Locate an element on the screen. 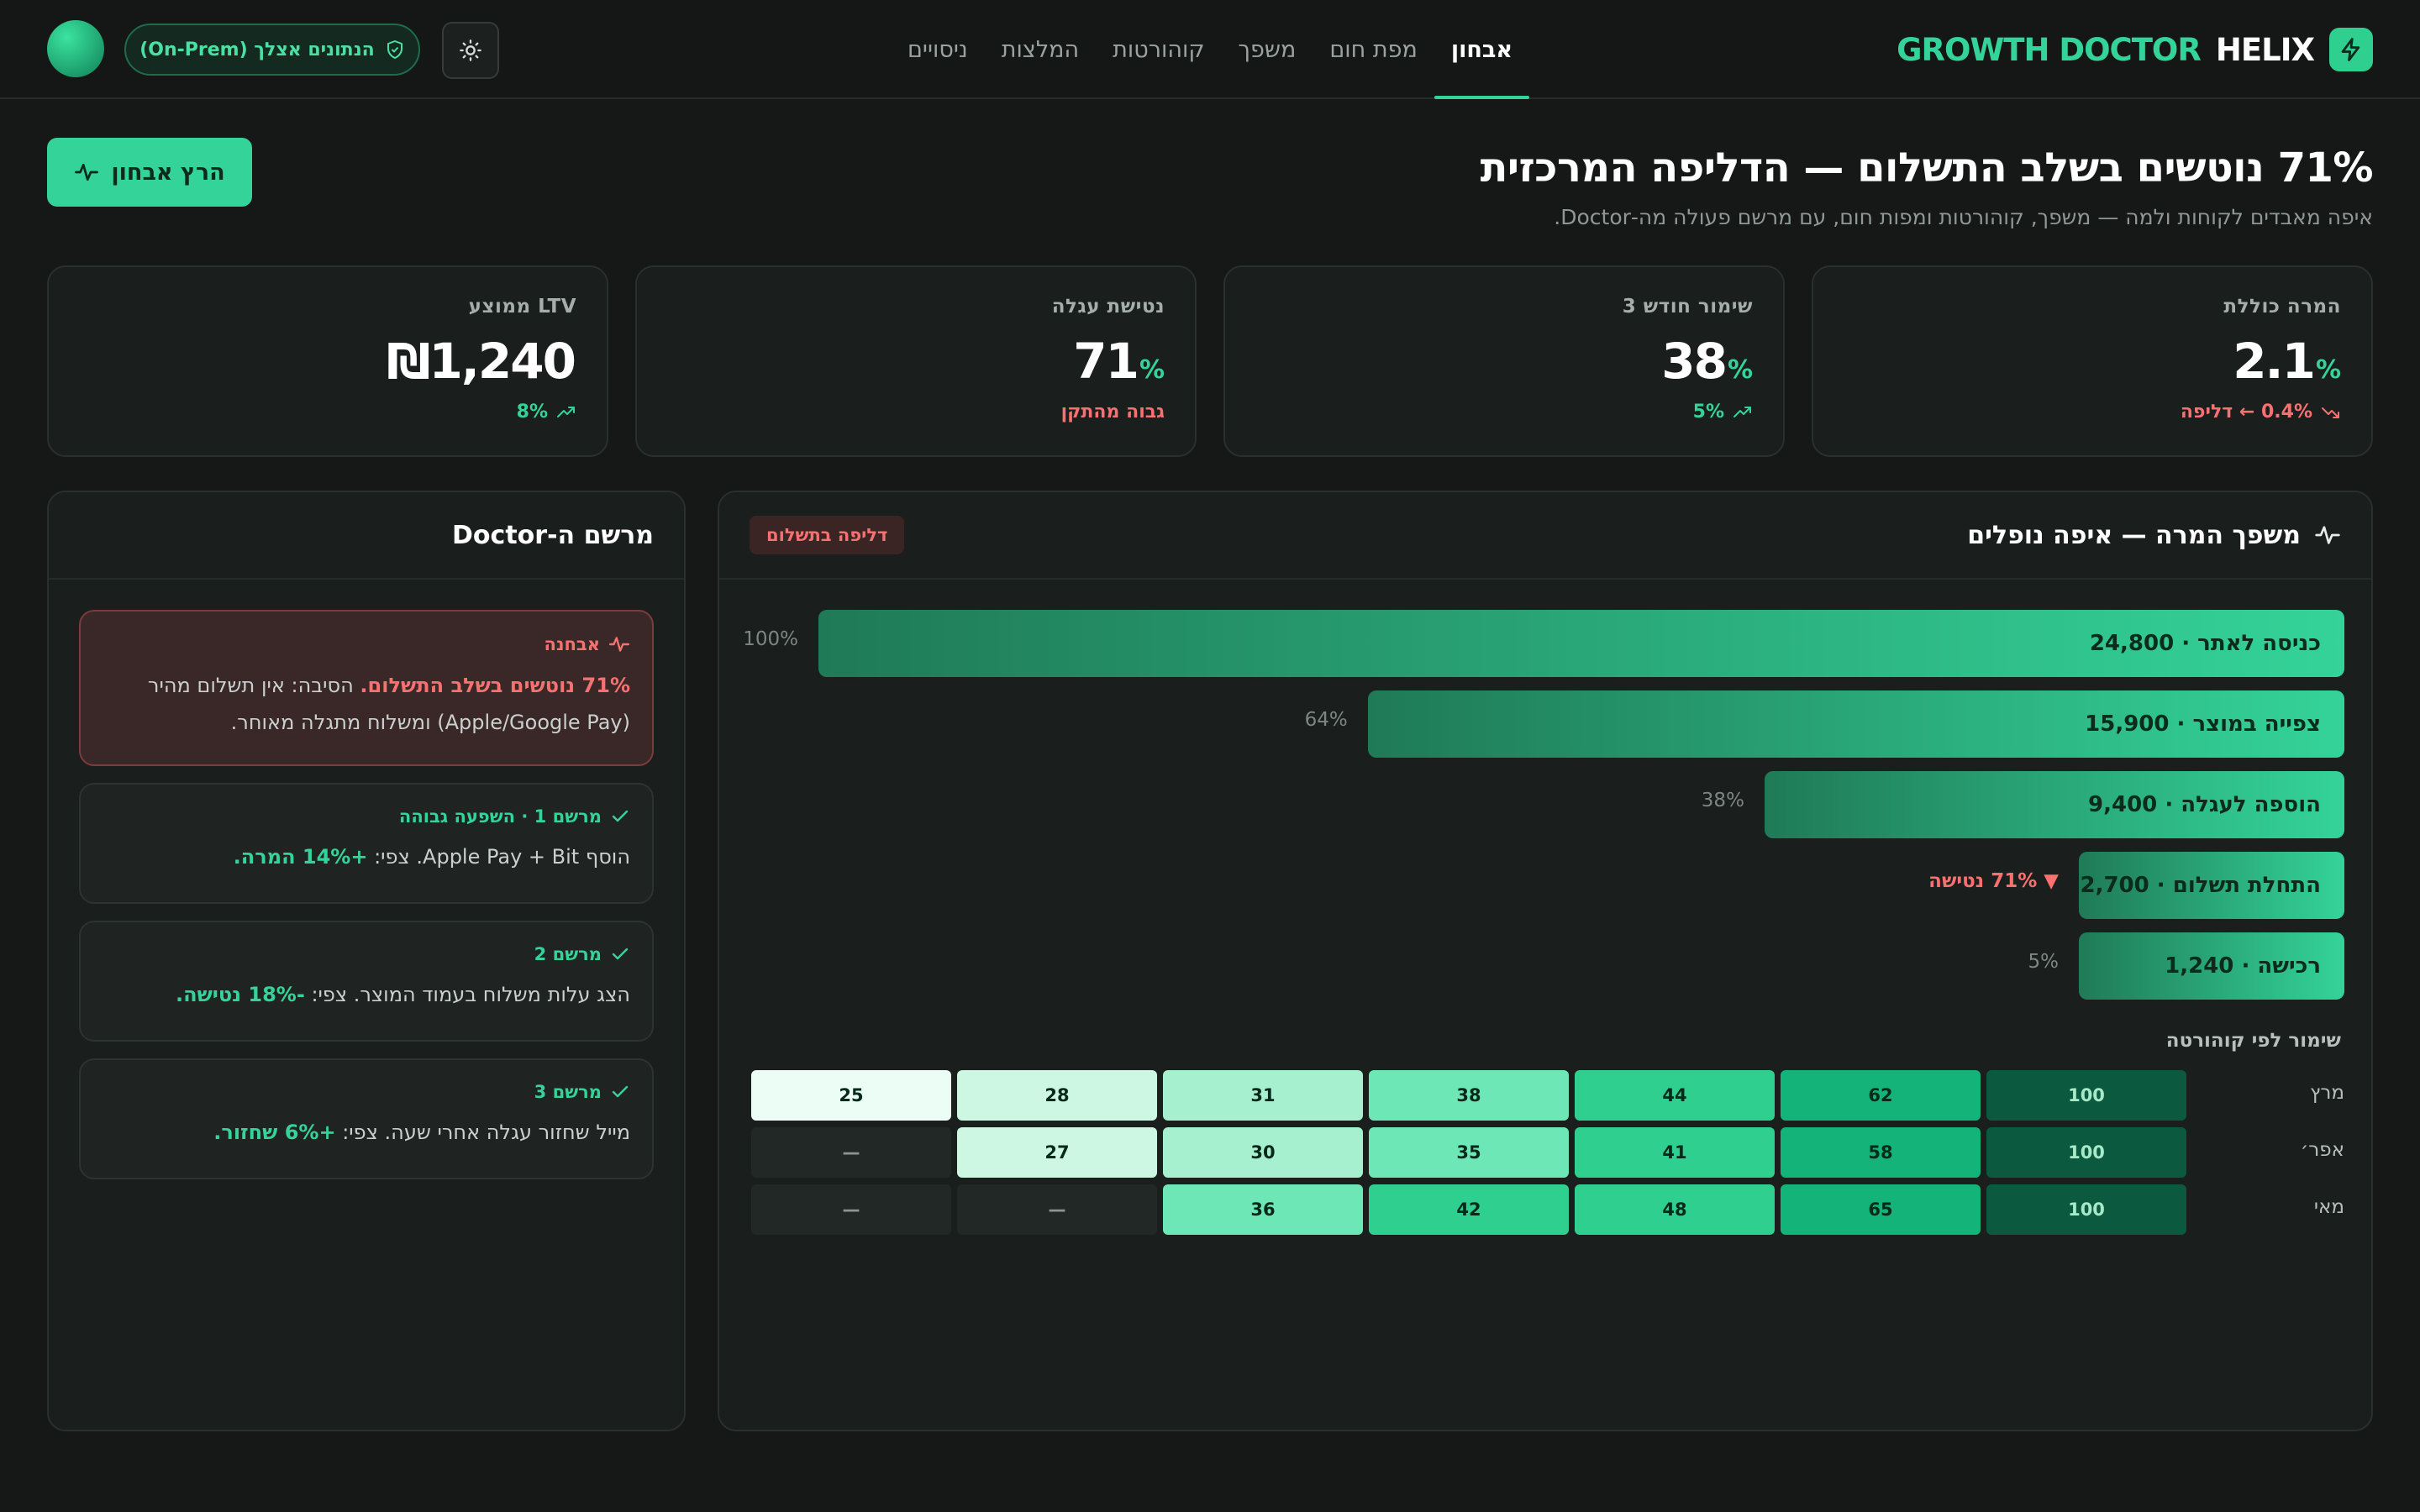  cohort-cell: 48 is located at coordinates (1675, 1209).